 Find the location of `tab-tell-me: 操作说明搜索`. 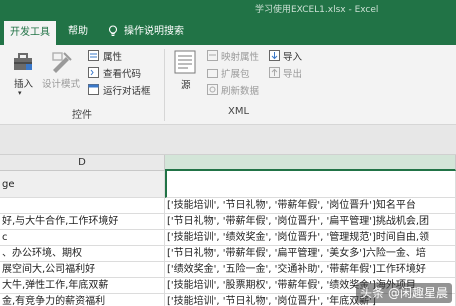

tab-tell-me: 操作说明搜索 is located at coordinates (146, 31).